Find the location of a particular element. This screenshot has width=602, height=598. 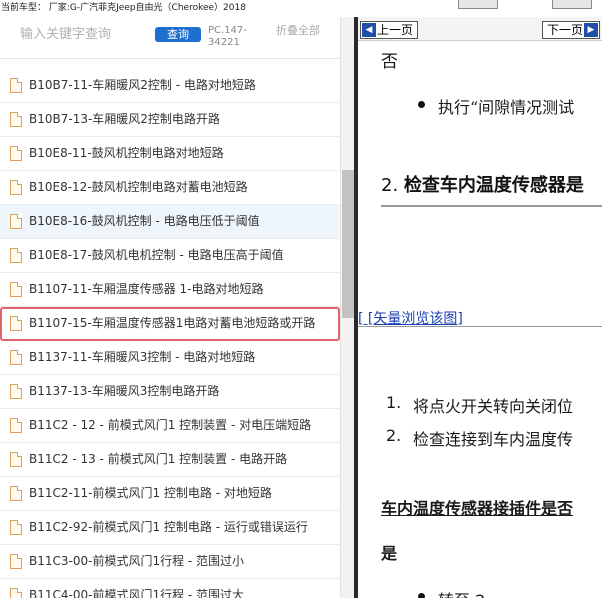

list-scrollbar is located at coordinates (347, 307).